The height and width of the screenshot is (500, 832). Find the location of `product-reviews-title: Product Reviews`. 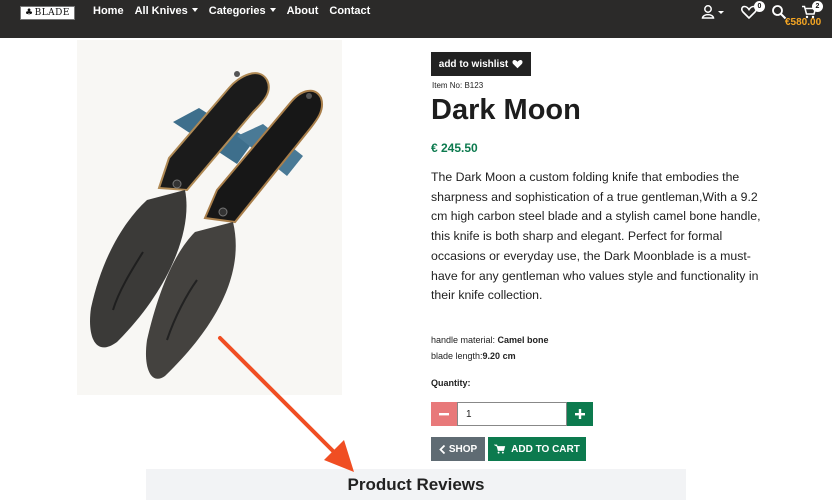

product-reviews-title: Product Reviews is located at coordinates (416, 484).